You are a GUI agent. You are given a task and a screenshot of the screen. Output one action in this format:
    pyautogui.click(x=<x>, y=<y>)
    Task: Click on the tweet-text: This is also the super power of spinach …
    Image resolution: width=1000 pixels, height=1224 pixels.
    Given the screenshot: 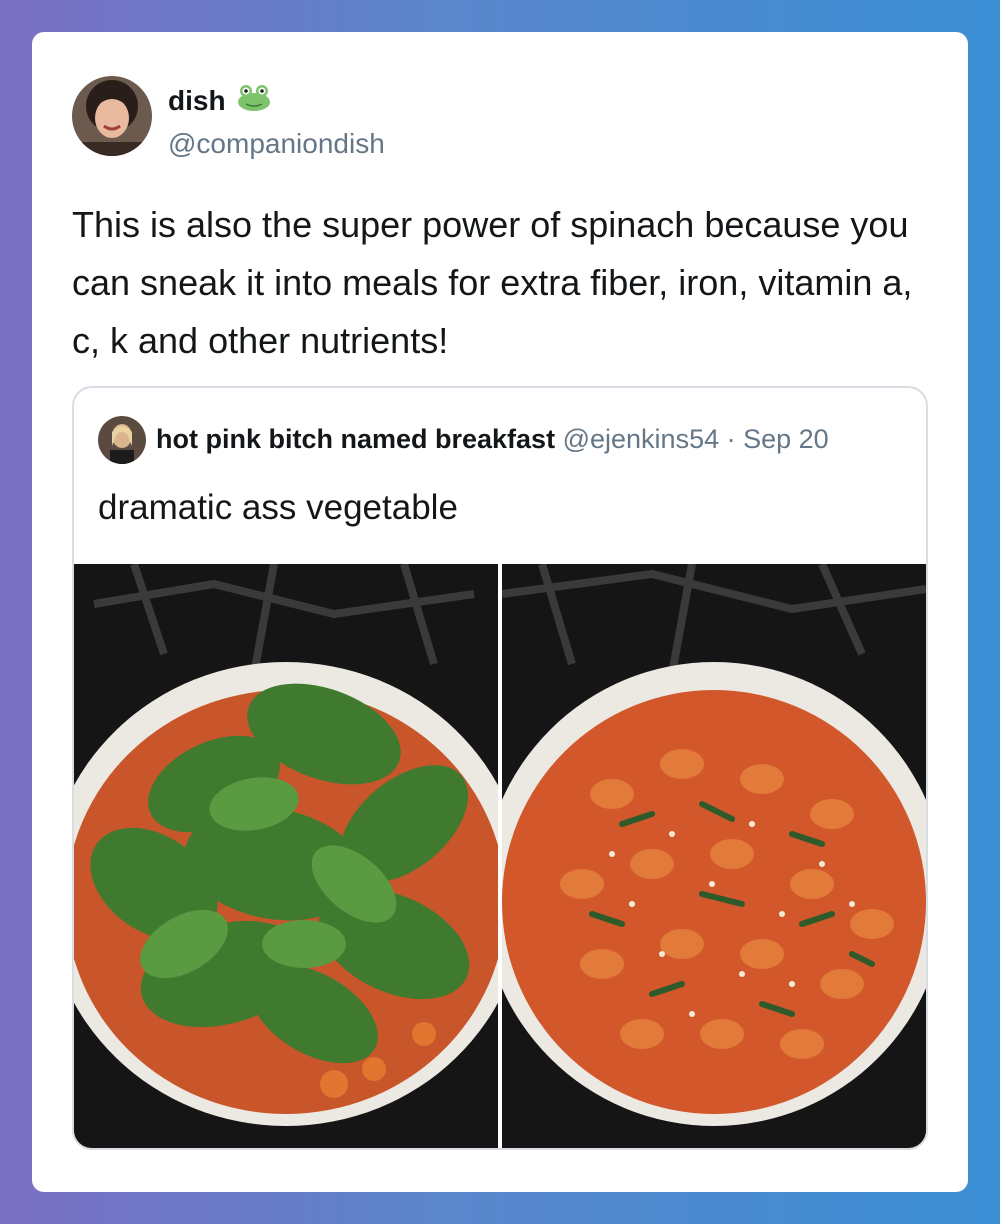 What is the action you would take?
    pyautogui.click(x=492, y=282)
    